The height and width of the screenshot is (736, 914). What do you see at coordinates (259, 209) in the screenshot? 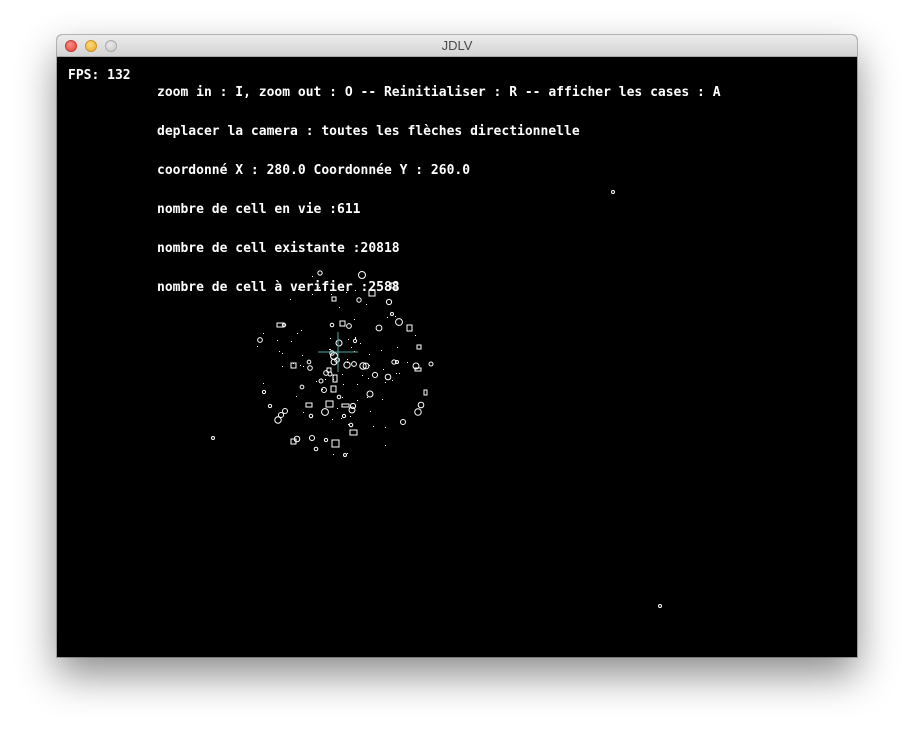
I see `alive-cells-line: nombre de cell en vie :611` at bounding box center [259, 209].